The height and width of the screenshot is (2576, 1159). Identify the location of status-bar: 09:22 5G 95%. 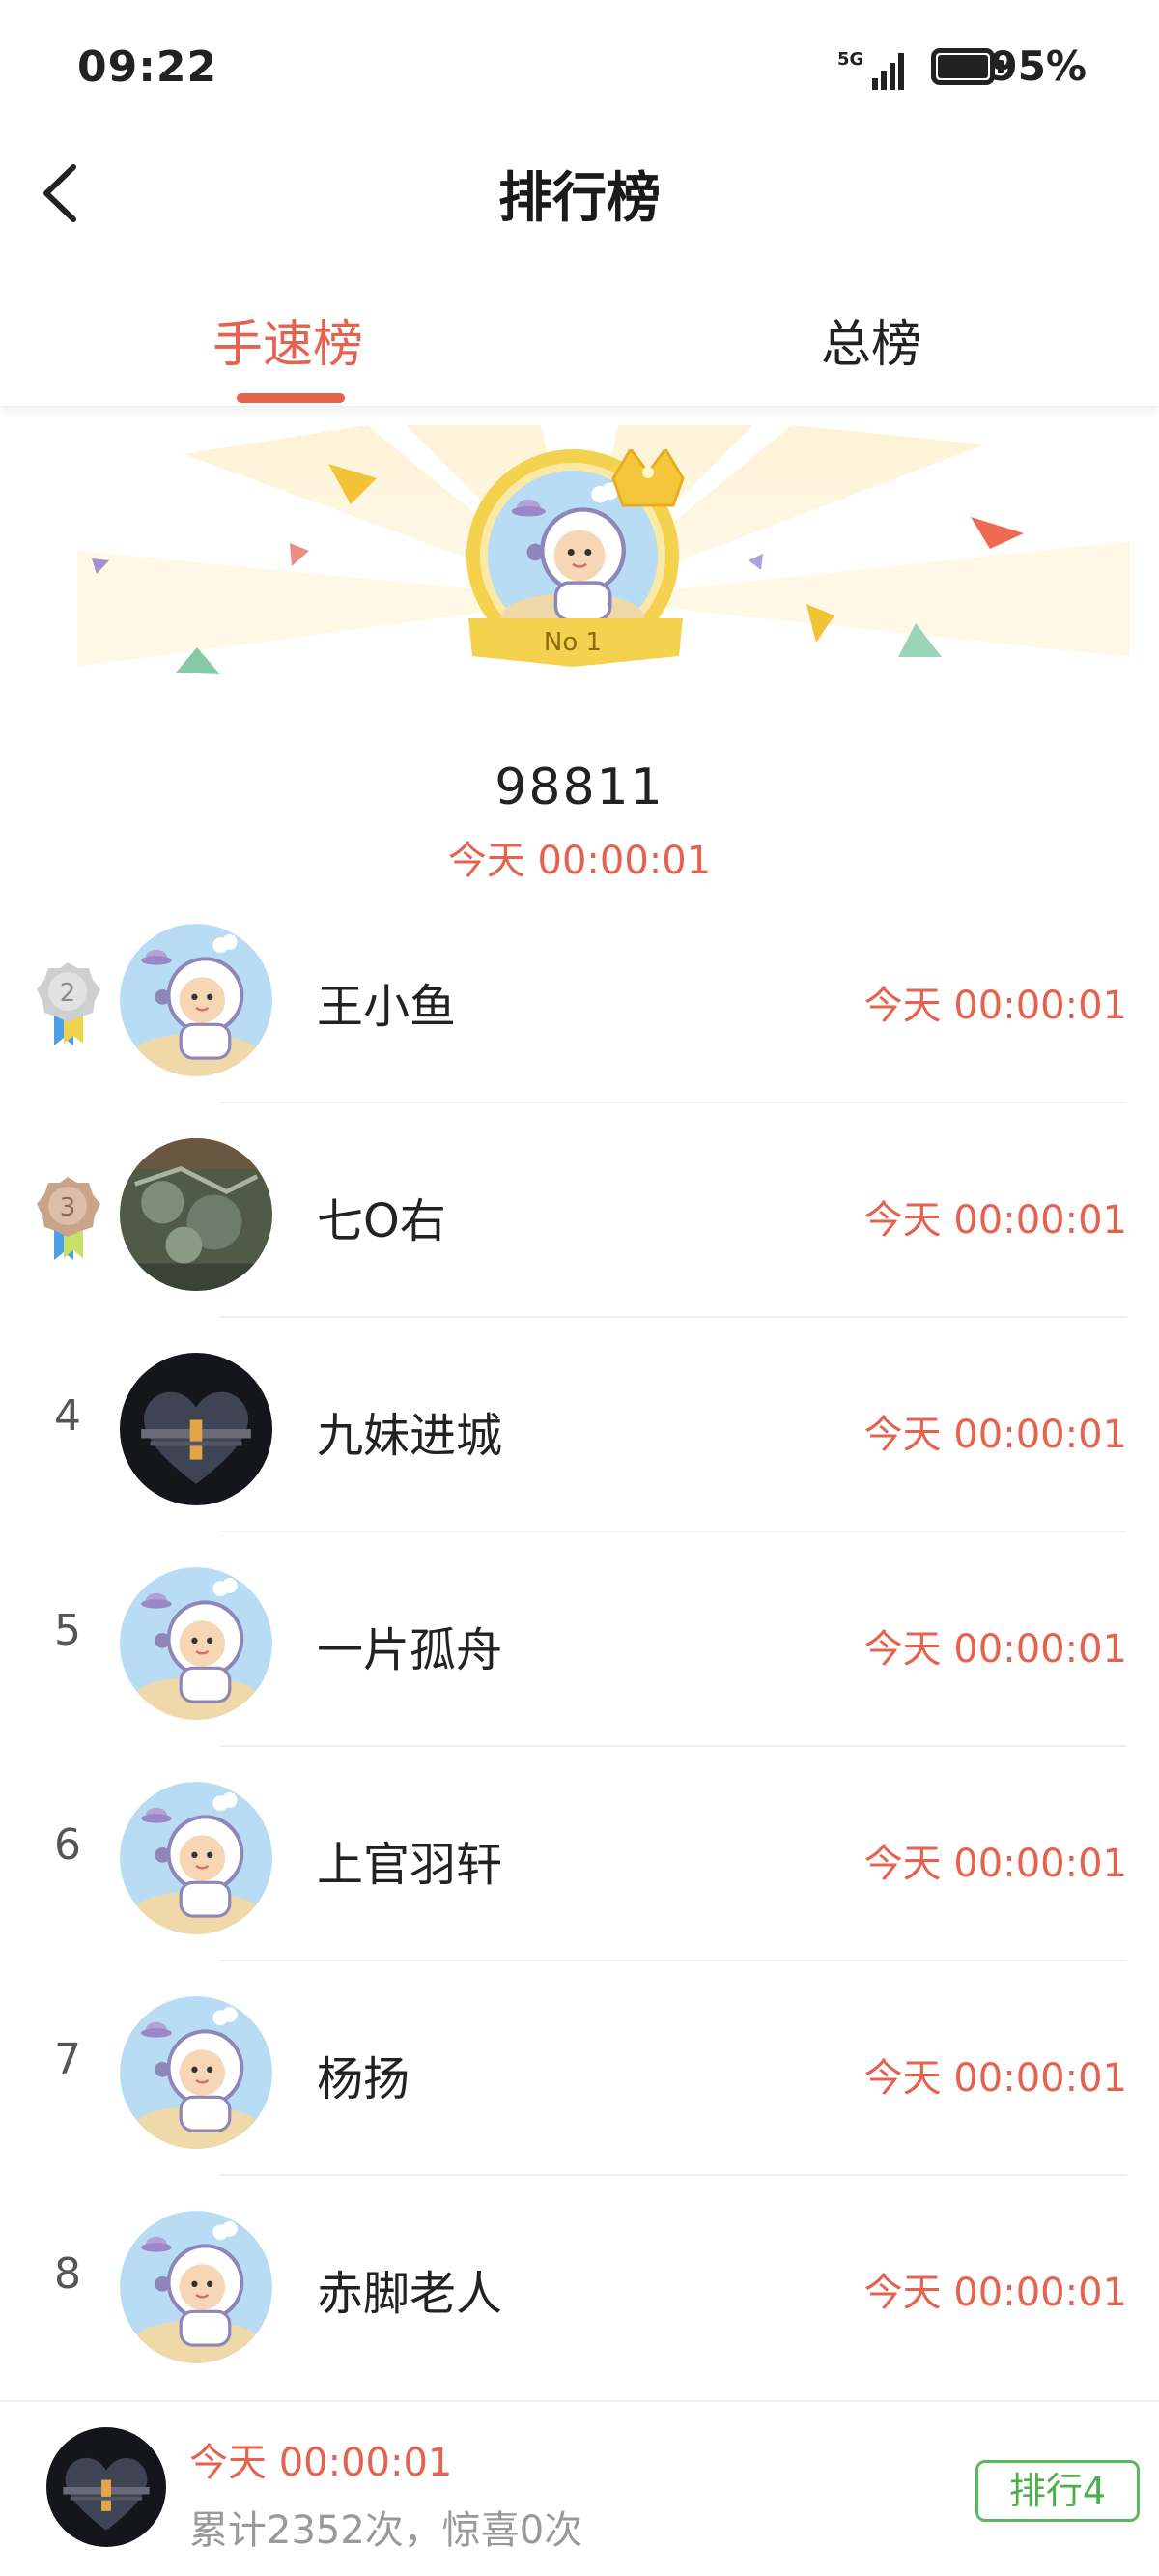
(579, 68).